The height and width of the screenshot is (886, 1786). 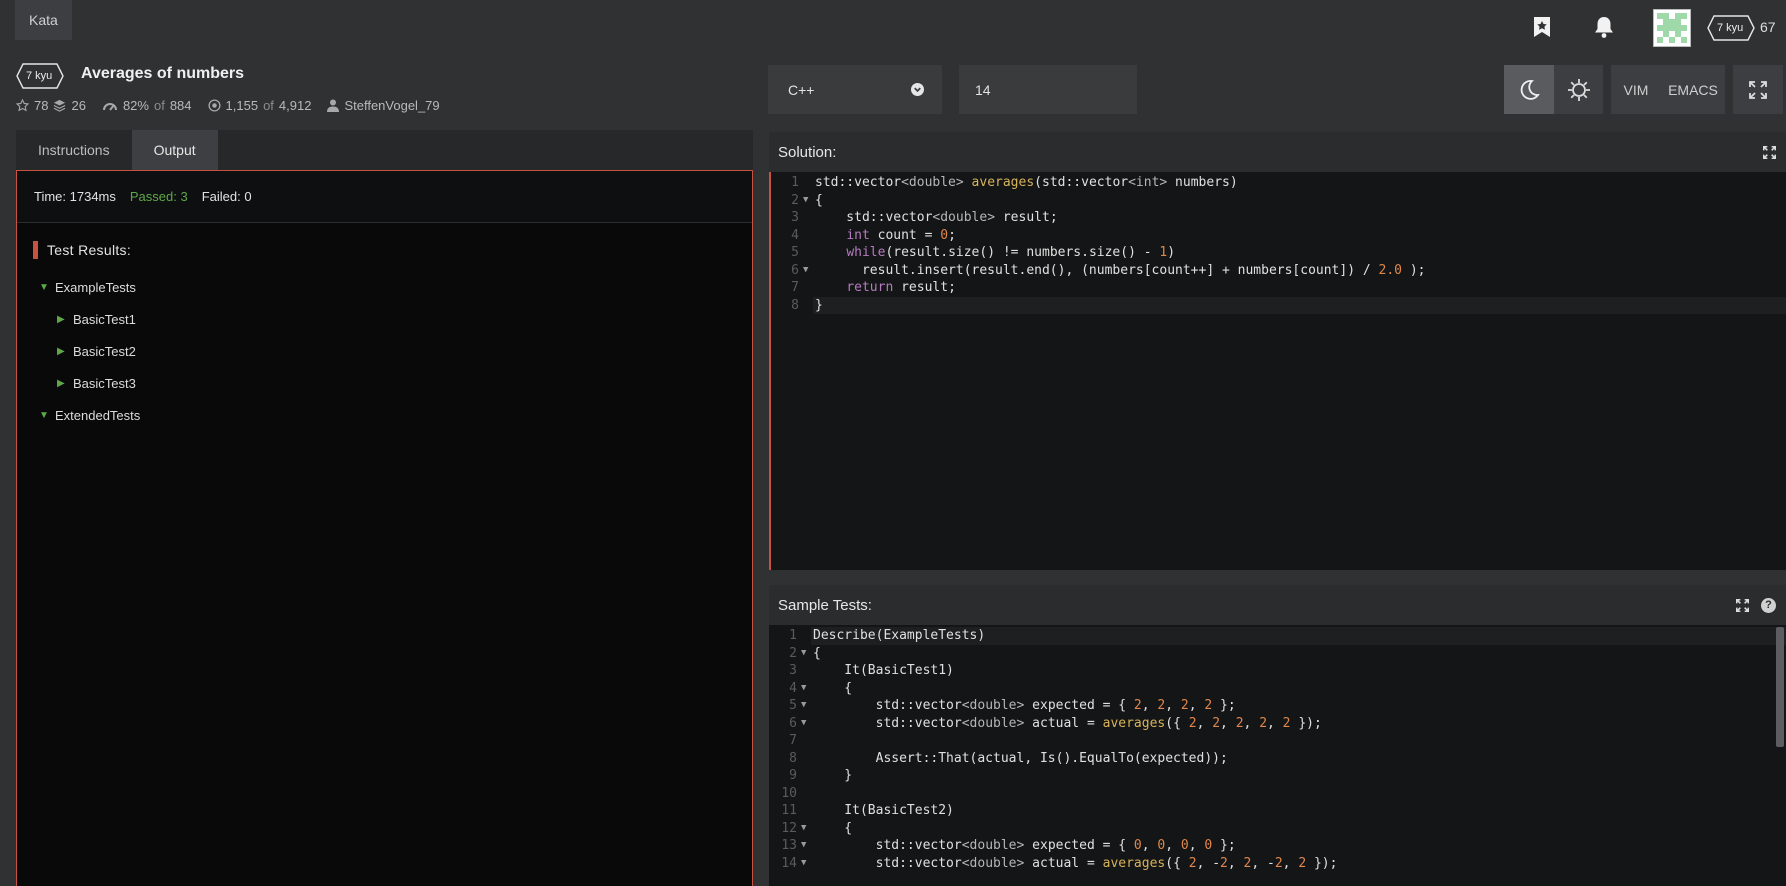 What do you see at coordinates (1758, 89) in the screenshot?
I see `fullscreen-button` at bounding box center [1758, 89].